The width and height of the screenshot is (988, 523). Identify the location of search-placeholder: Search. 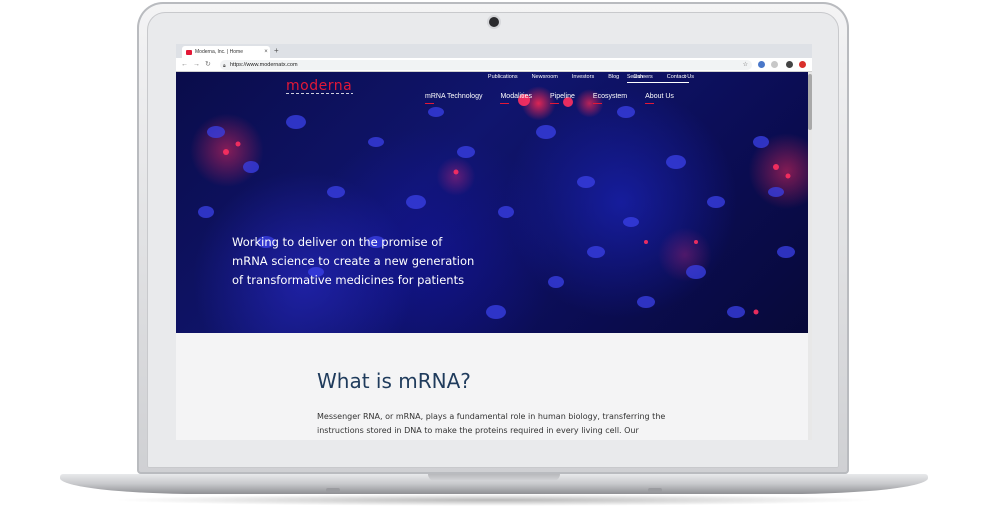
(635, 77).